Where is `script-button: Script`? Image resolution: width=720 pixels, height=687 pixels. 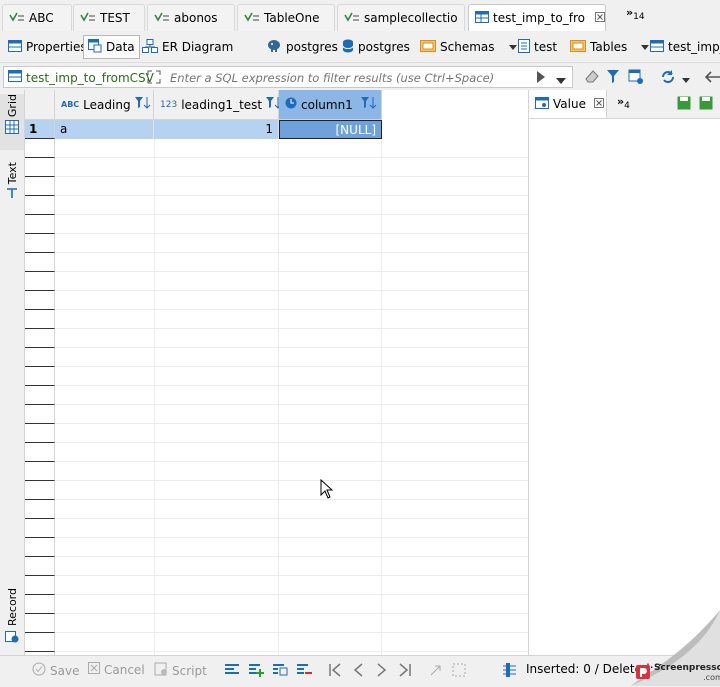
script-button: Script is located at coordinates (180, 670).